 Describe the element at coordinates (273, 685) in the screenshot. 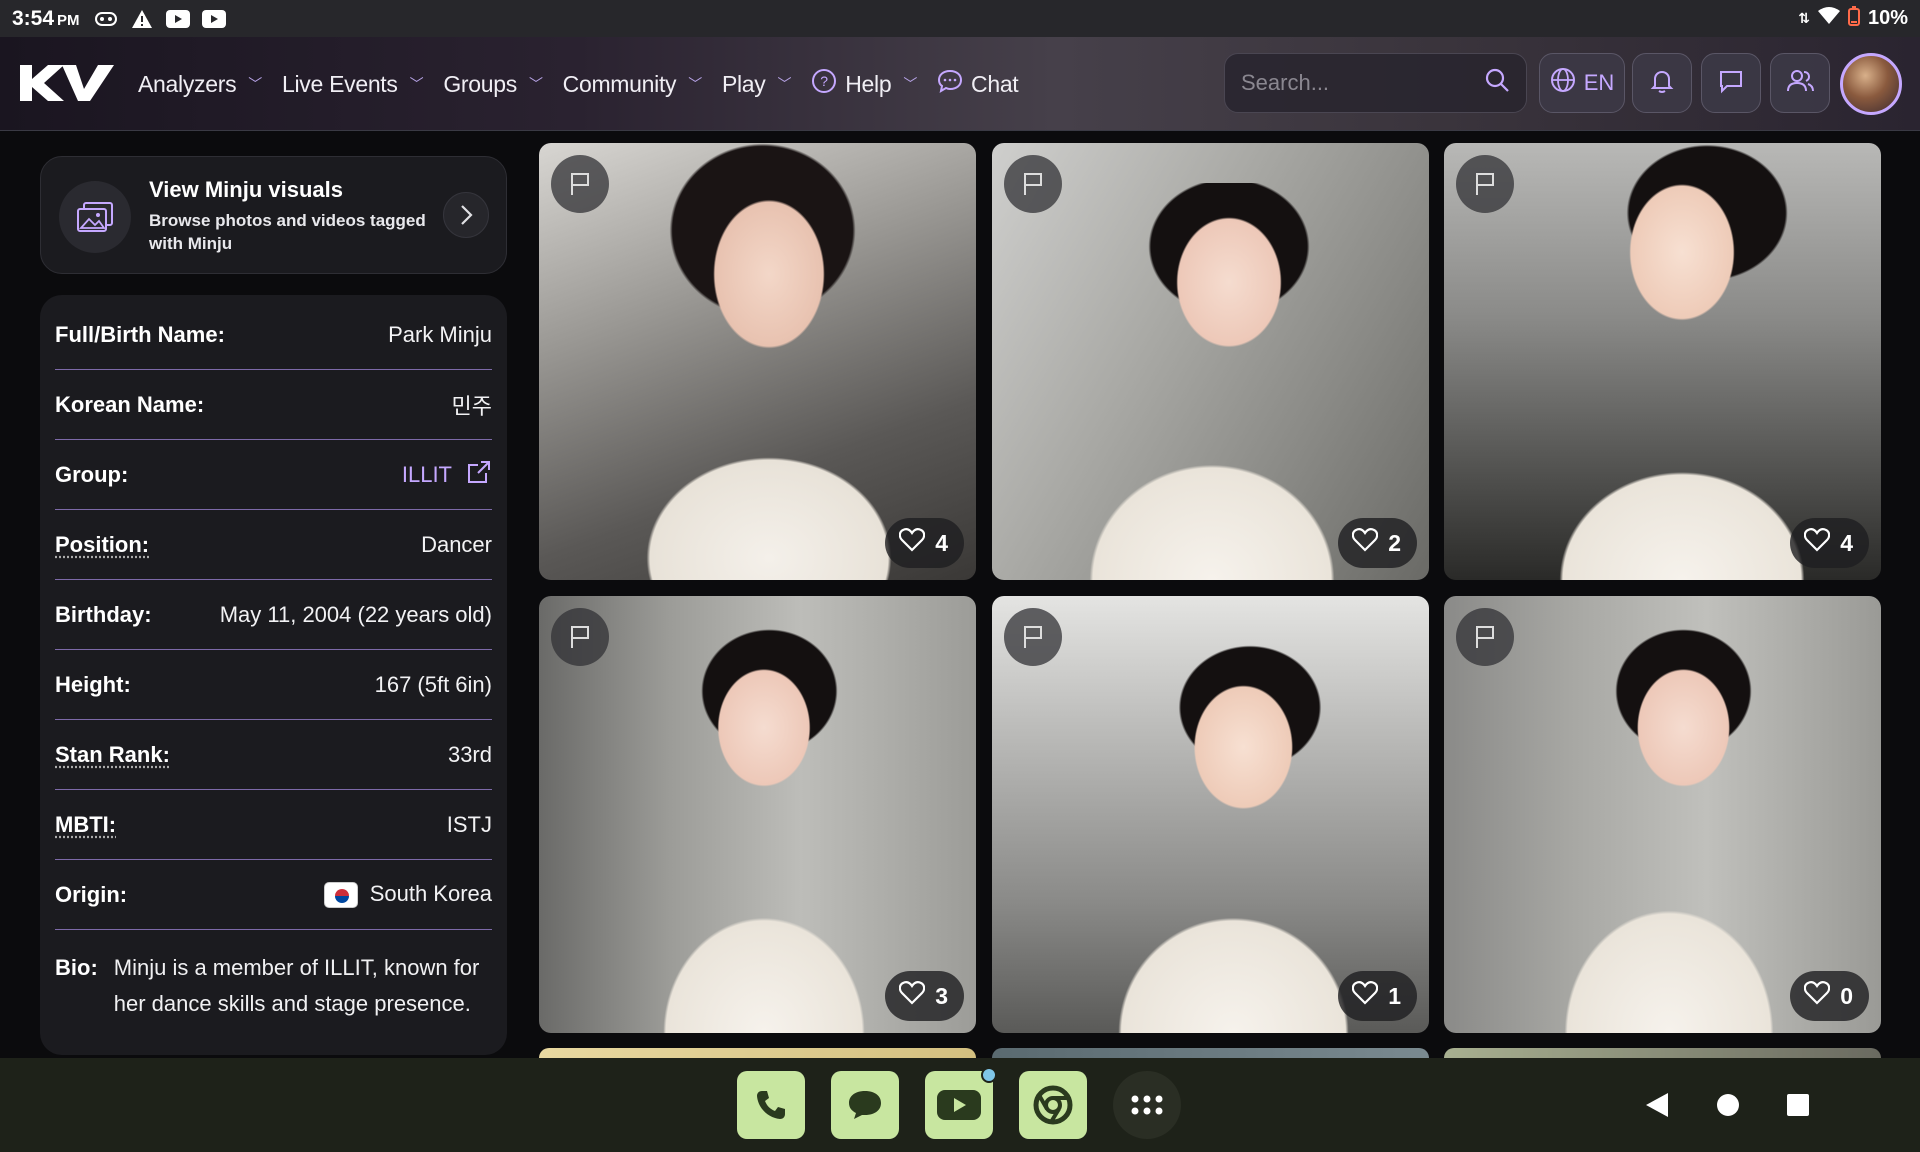

I see `info-row-height: Height: 167 (5ft 6in)` at that location.